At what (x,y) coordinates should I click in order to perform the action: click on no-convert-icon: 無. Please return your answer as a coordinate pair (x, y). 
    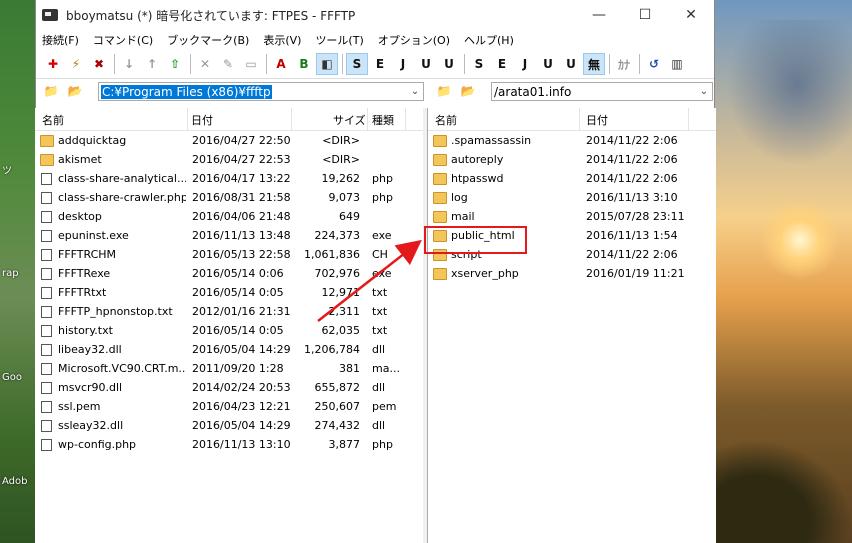
    Looking at the image, I should click on (594, 64).